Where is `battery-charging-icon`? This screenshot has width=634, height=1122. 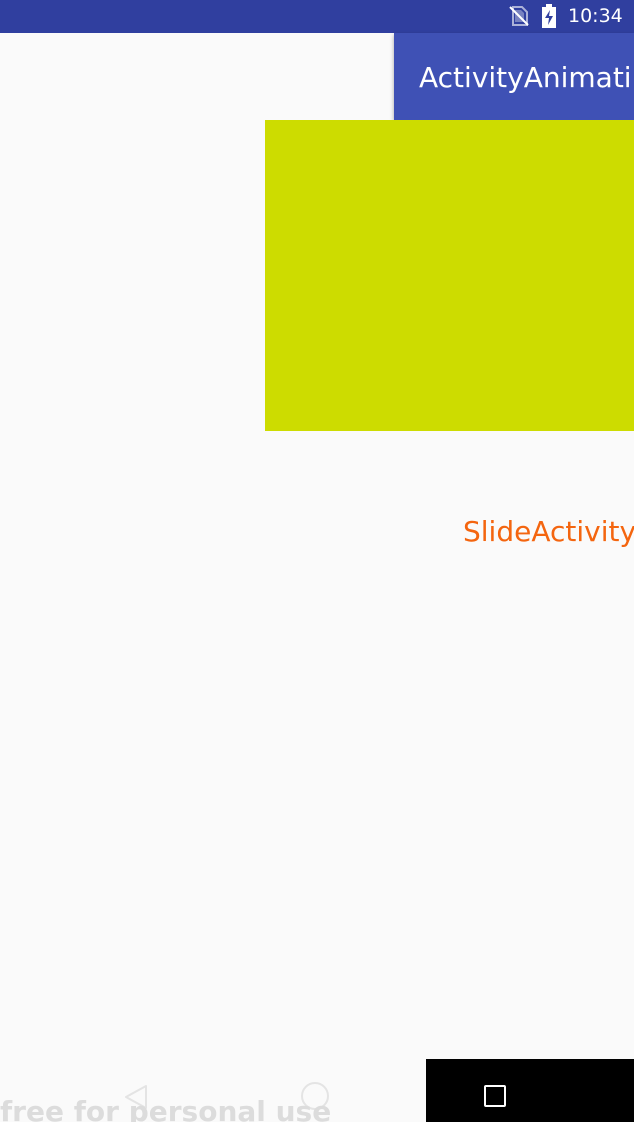
battery-charging-icon is located at coordinates (549, 16).